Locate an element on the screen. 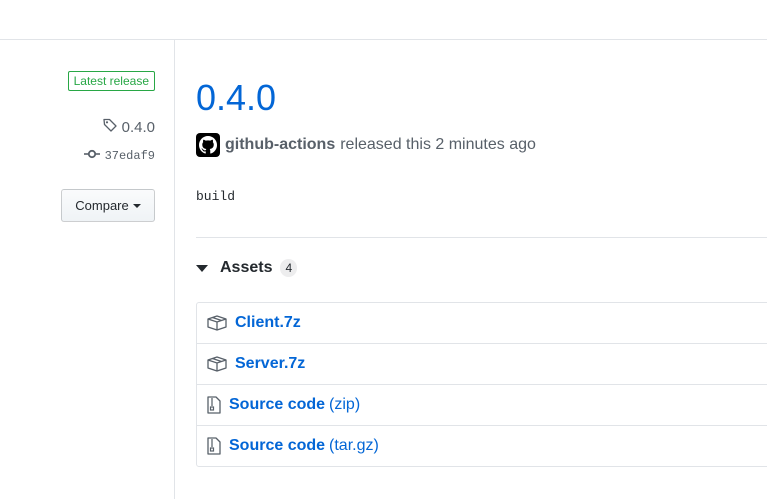 This screenshot has width=767, height=499. compare-button: Compare is located at coordinates (108, 205).